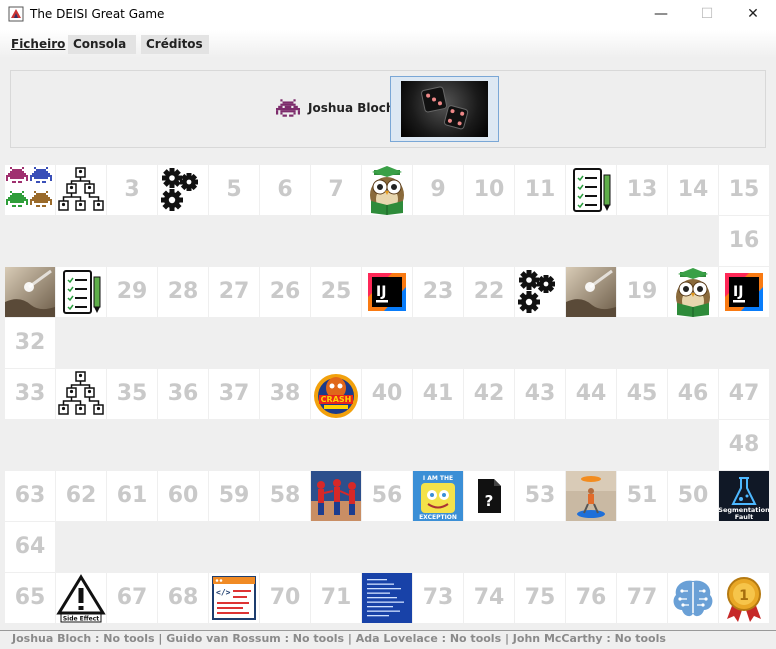 Image resolution: width=776 pixels, height=649 pixels. I want to click on board-cell-10: 10, so click(489, 190).